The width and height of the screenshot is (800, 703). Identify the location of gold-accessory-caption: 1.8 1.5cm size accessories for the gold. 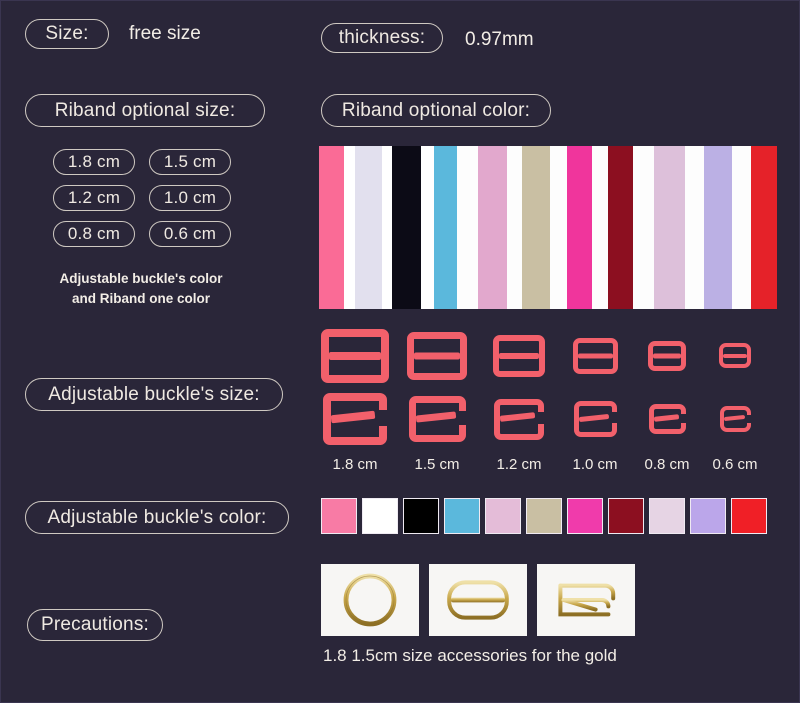
(470, 655).